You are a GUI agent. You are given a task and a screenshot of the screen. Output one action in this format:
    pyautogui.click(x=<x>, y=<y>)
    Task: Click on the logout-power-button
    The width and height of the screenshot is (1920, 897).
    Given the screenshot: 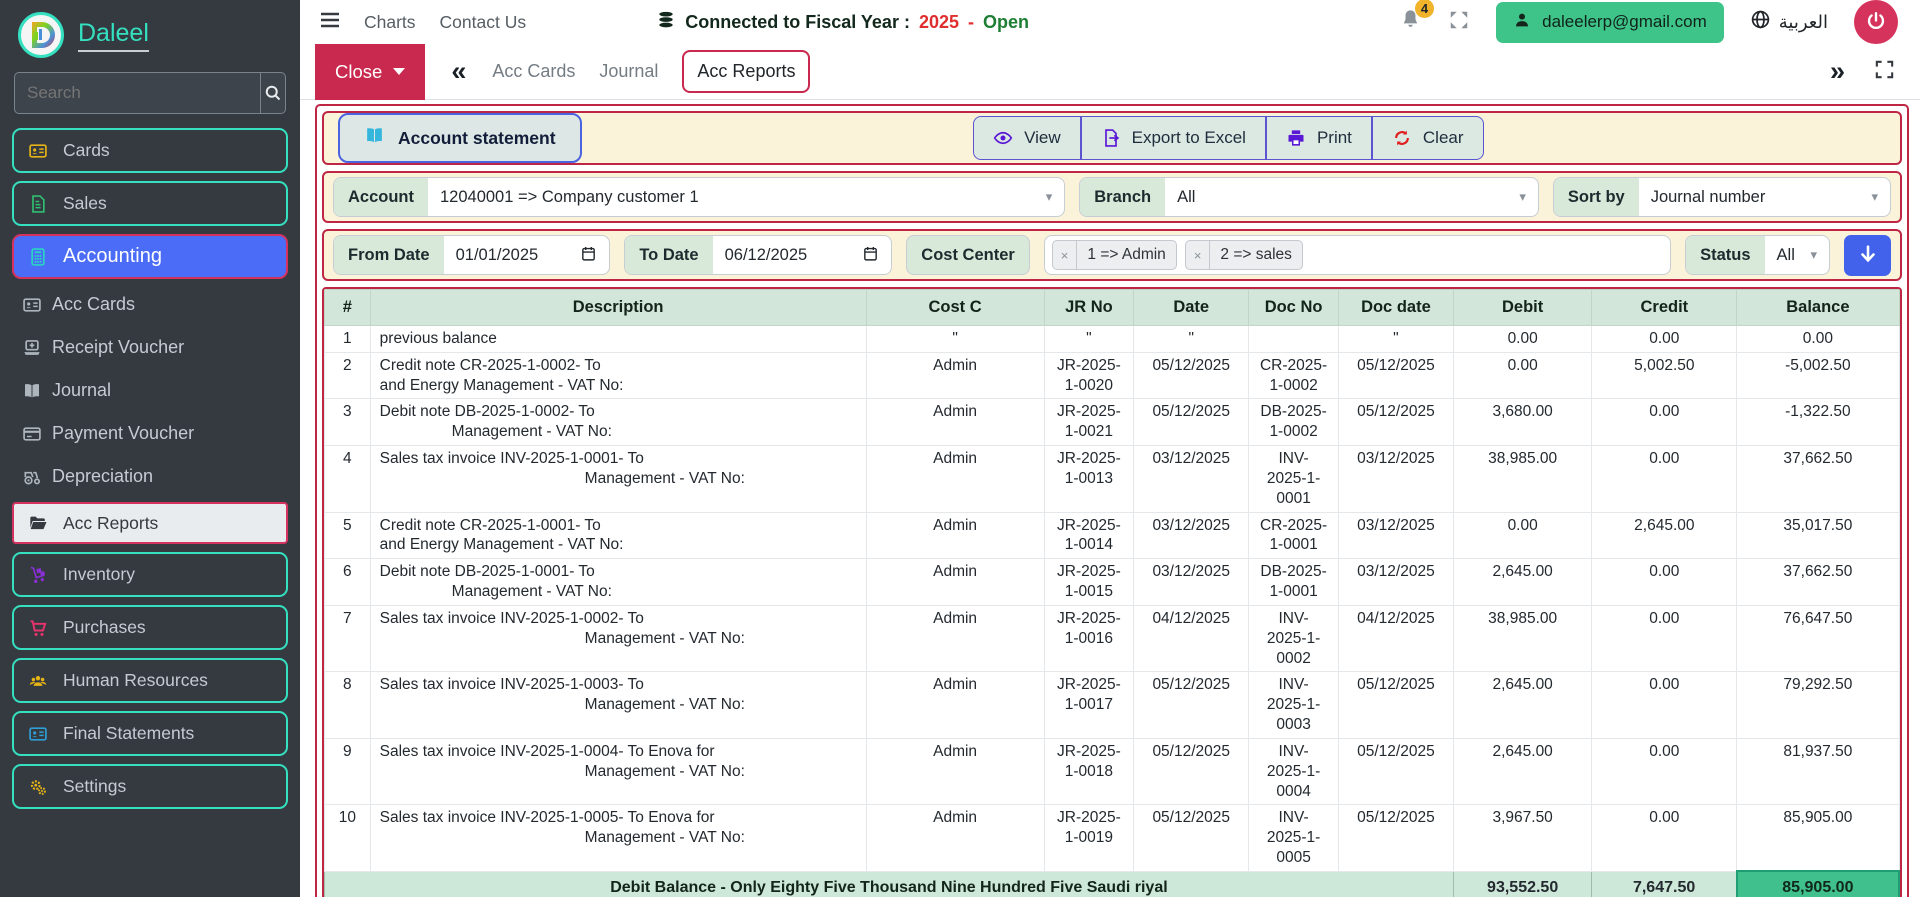 What is the action you would take?
    pyautogui.click(x=1875, y=22)
    